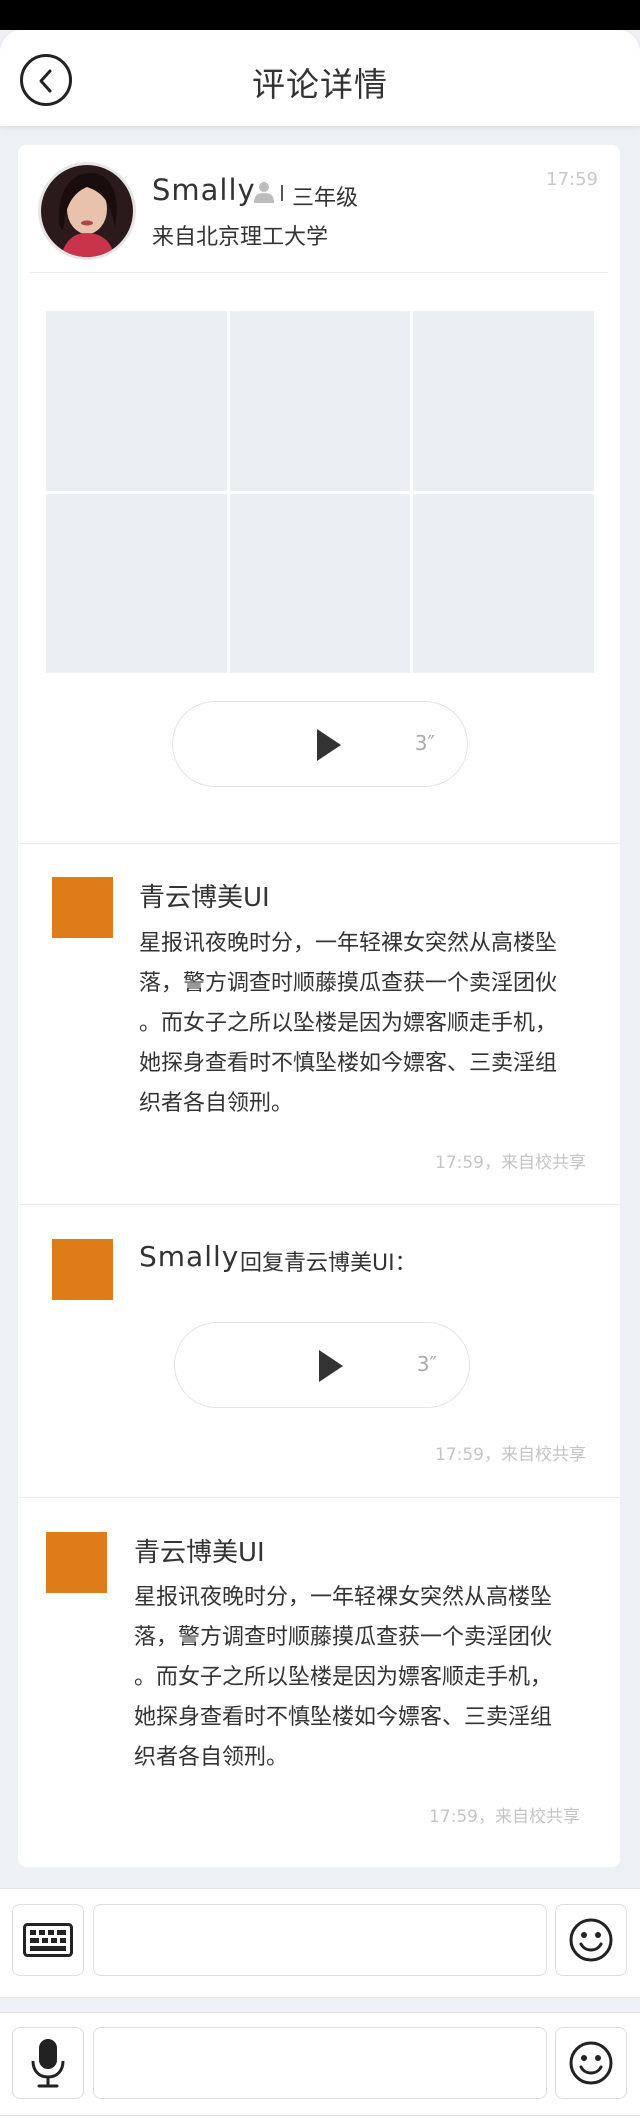  I want to click on status-bar, so click(320, 15).